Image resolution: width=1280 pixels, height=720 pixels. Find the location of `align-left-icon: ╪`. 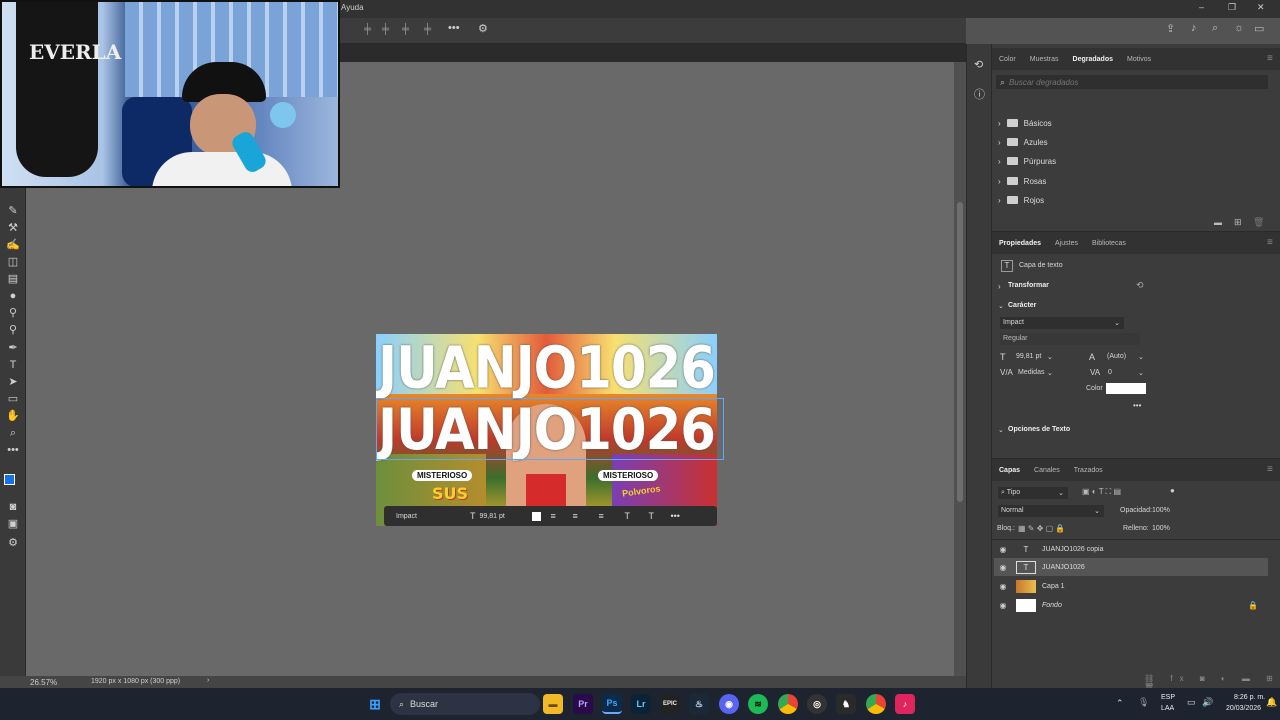

align-left-icon: ╪ is located at coordinates (367, 29).